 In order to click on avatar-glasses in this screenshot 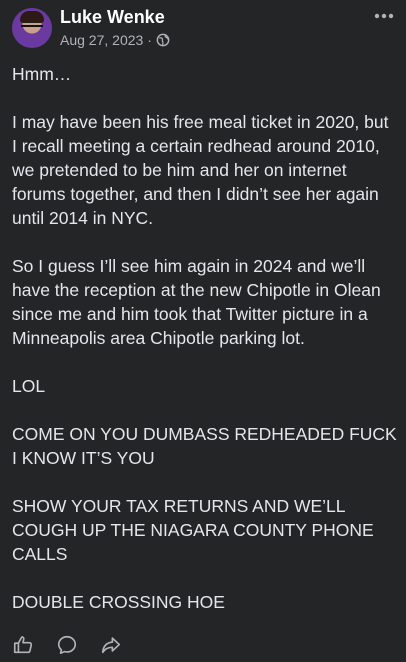, I will do `click(32, 29)`.